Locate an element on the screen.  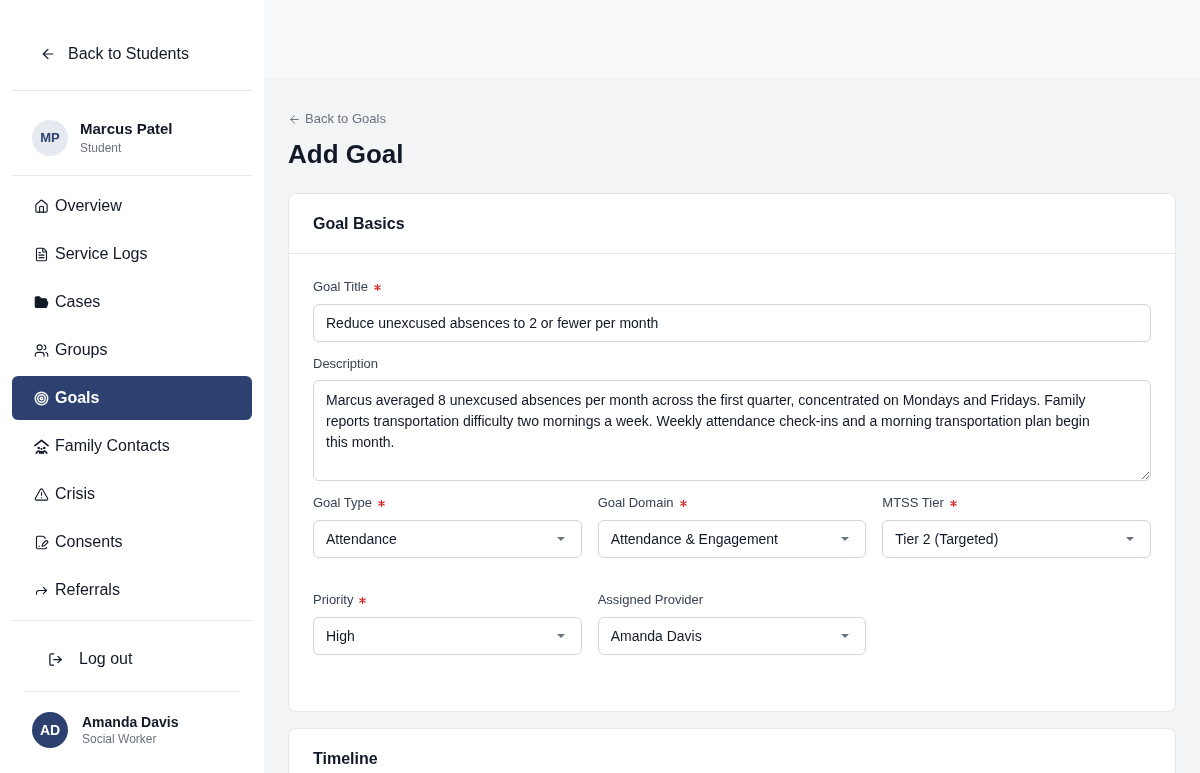
logout-button: Log out is located at coordinates (132, 659).